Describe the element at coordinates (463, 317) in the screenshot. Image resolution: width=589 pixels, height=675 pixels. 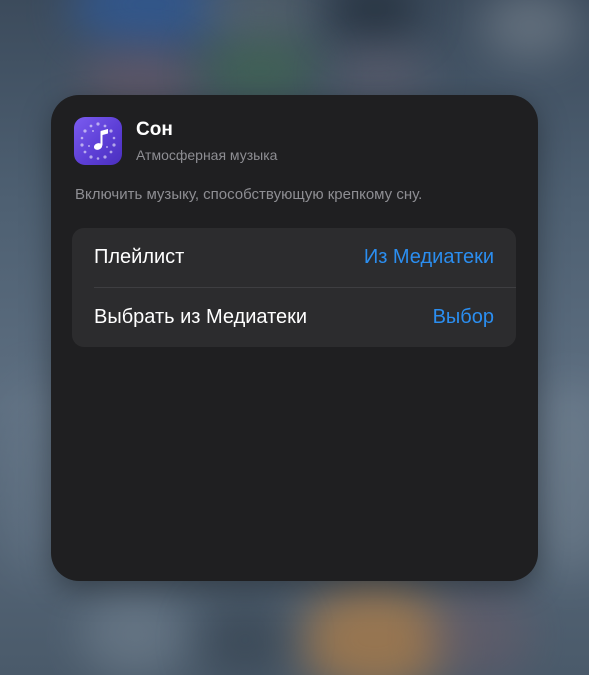
I see `choose-button: Выбор` at that location.